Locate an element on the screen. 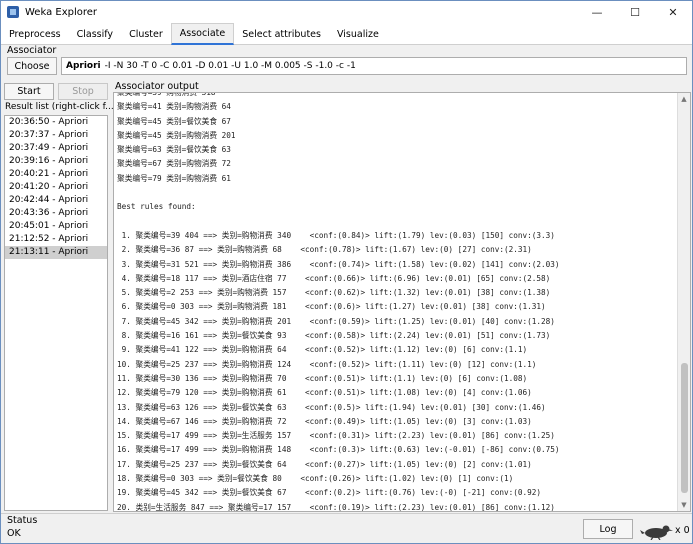 This screenshot has height=544, width=693. output-line: 聚类编号=67 类别=购物消费 72 is located at coordinates (174, 164).